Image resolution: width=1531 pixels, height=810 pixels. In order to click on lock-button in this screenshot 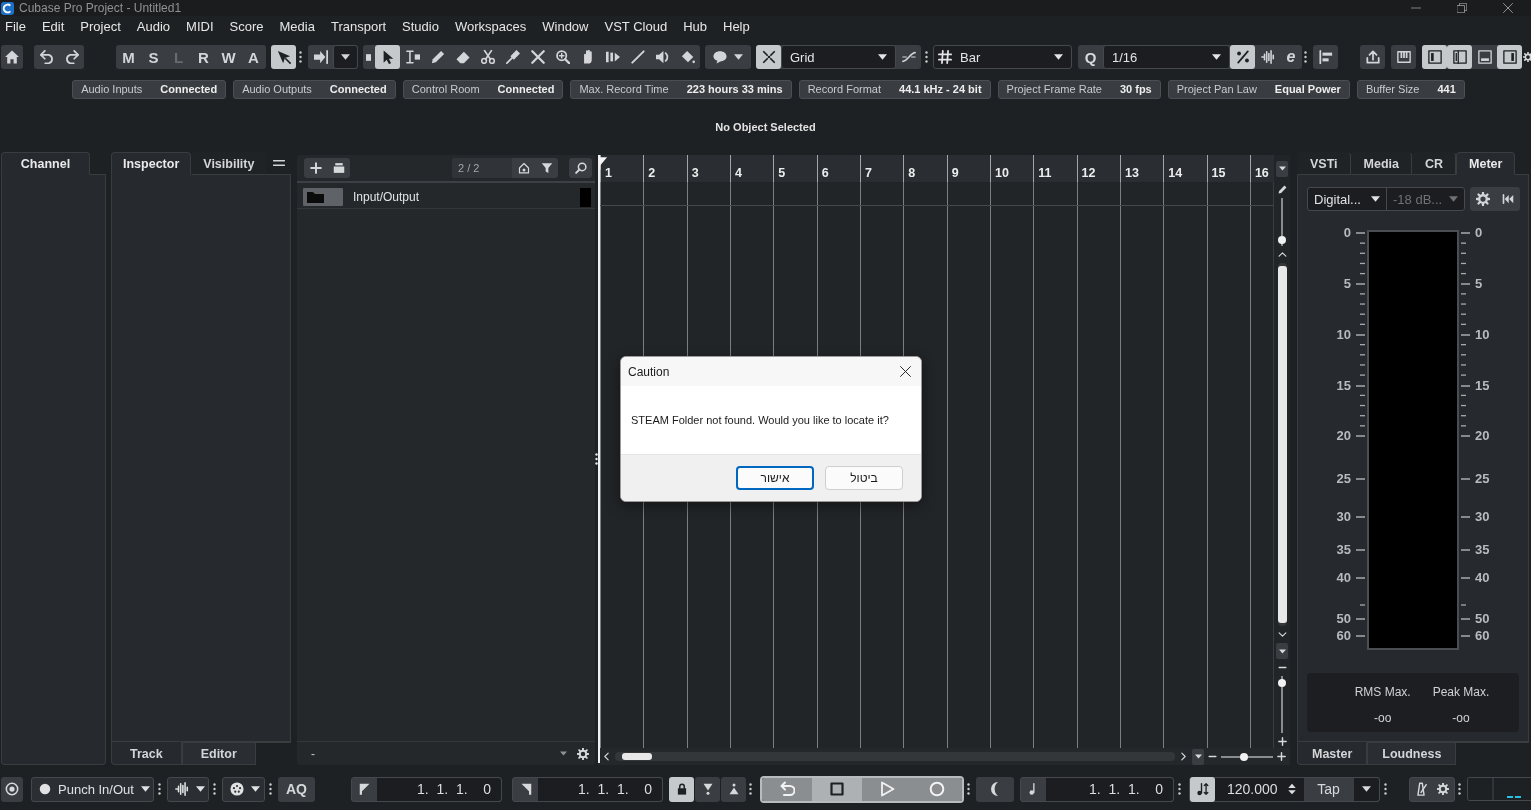, I will do `click(681, 789)`.